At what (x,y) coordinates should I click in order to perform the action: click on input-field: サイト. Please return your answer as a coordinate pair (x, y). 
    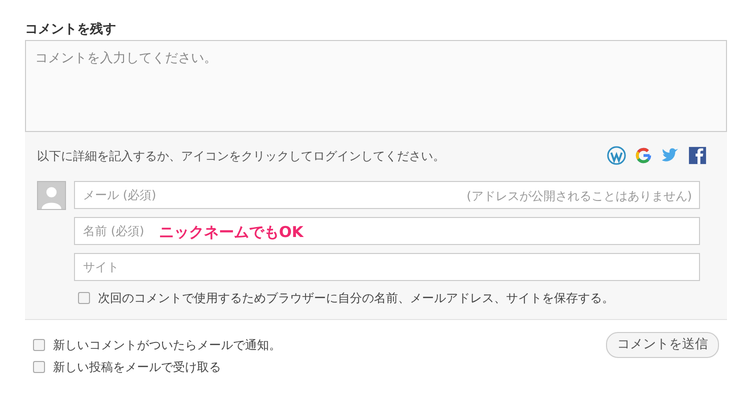
    Looking at the image, I should click on (387, 267).